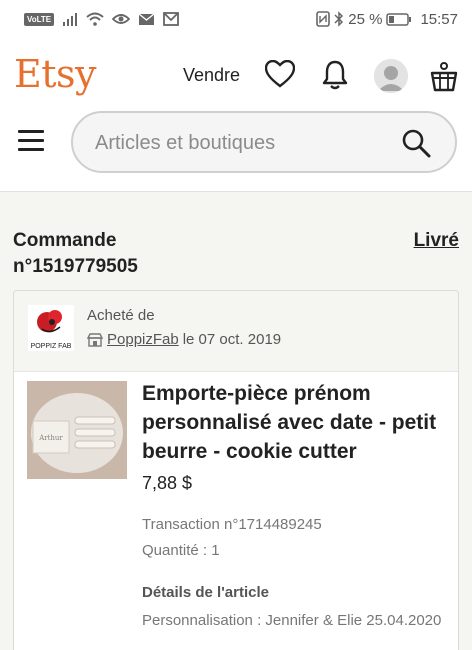 The width and height of the screenshot is (472, 650). What do you see at coordinates (391, 76) in the screenshot?
I see `avatar` at bounding box center [391, 76].